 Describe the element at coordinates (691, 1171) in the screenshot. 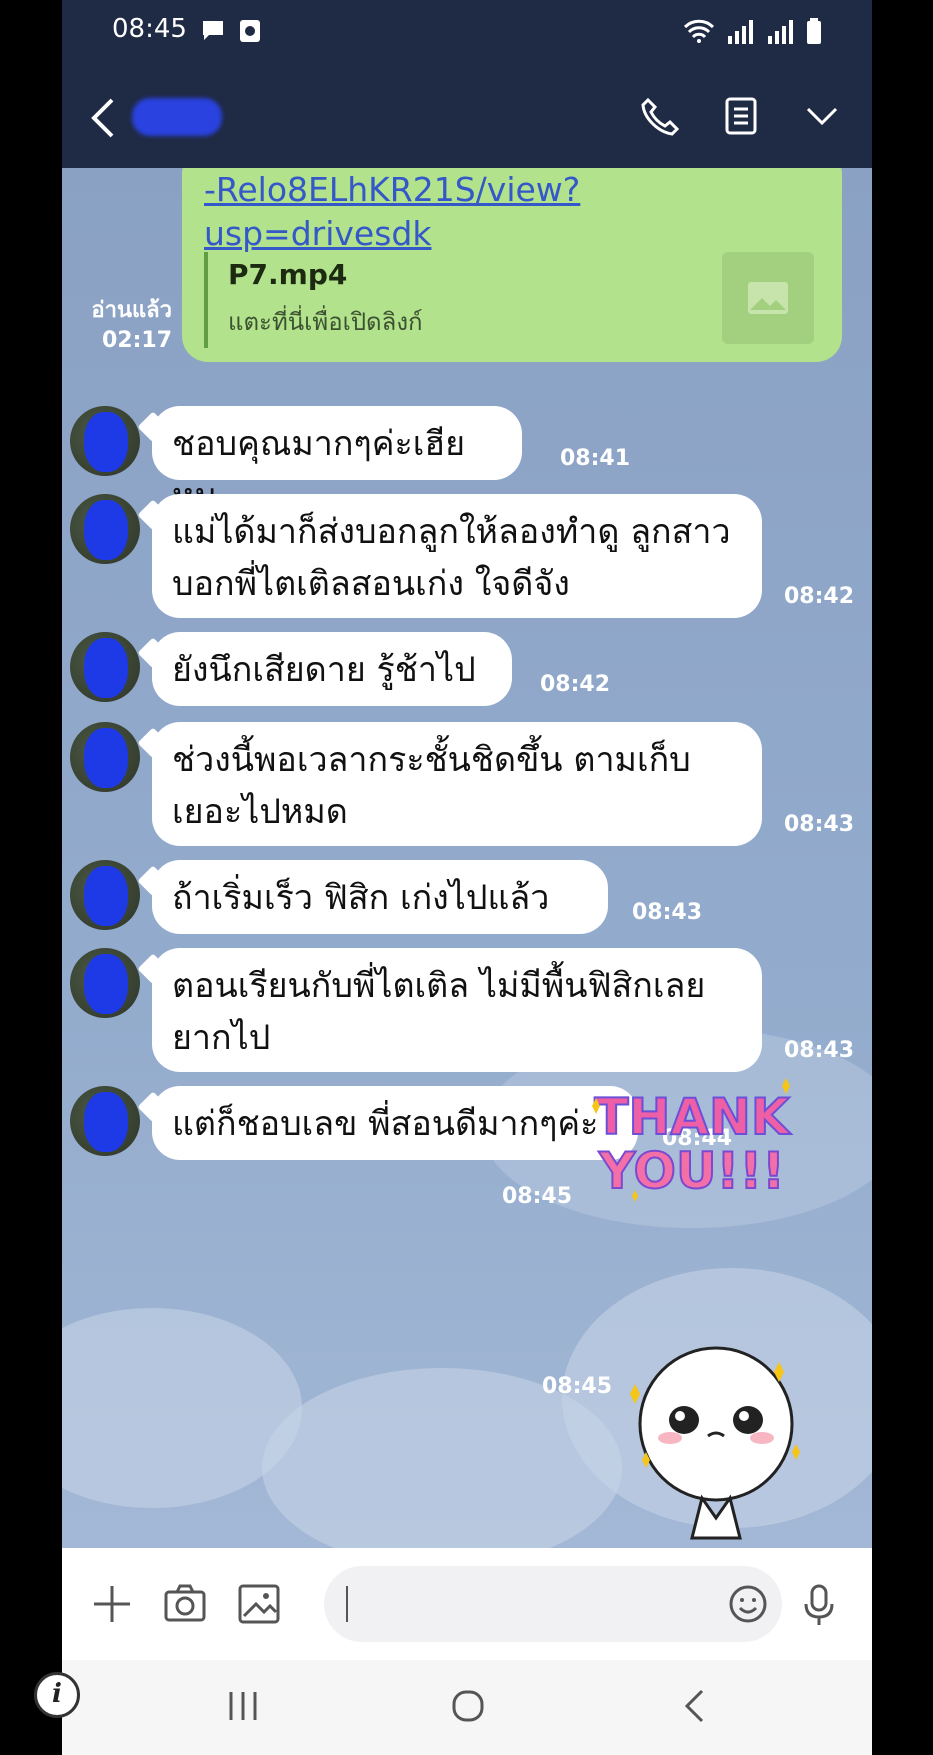

I see `sticker-text-line2: YOU!!!` at that location.